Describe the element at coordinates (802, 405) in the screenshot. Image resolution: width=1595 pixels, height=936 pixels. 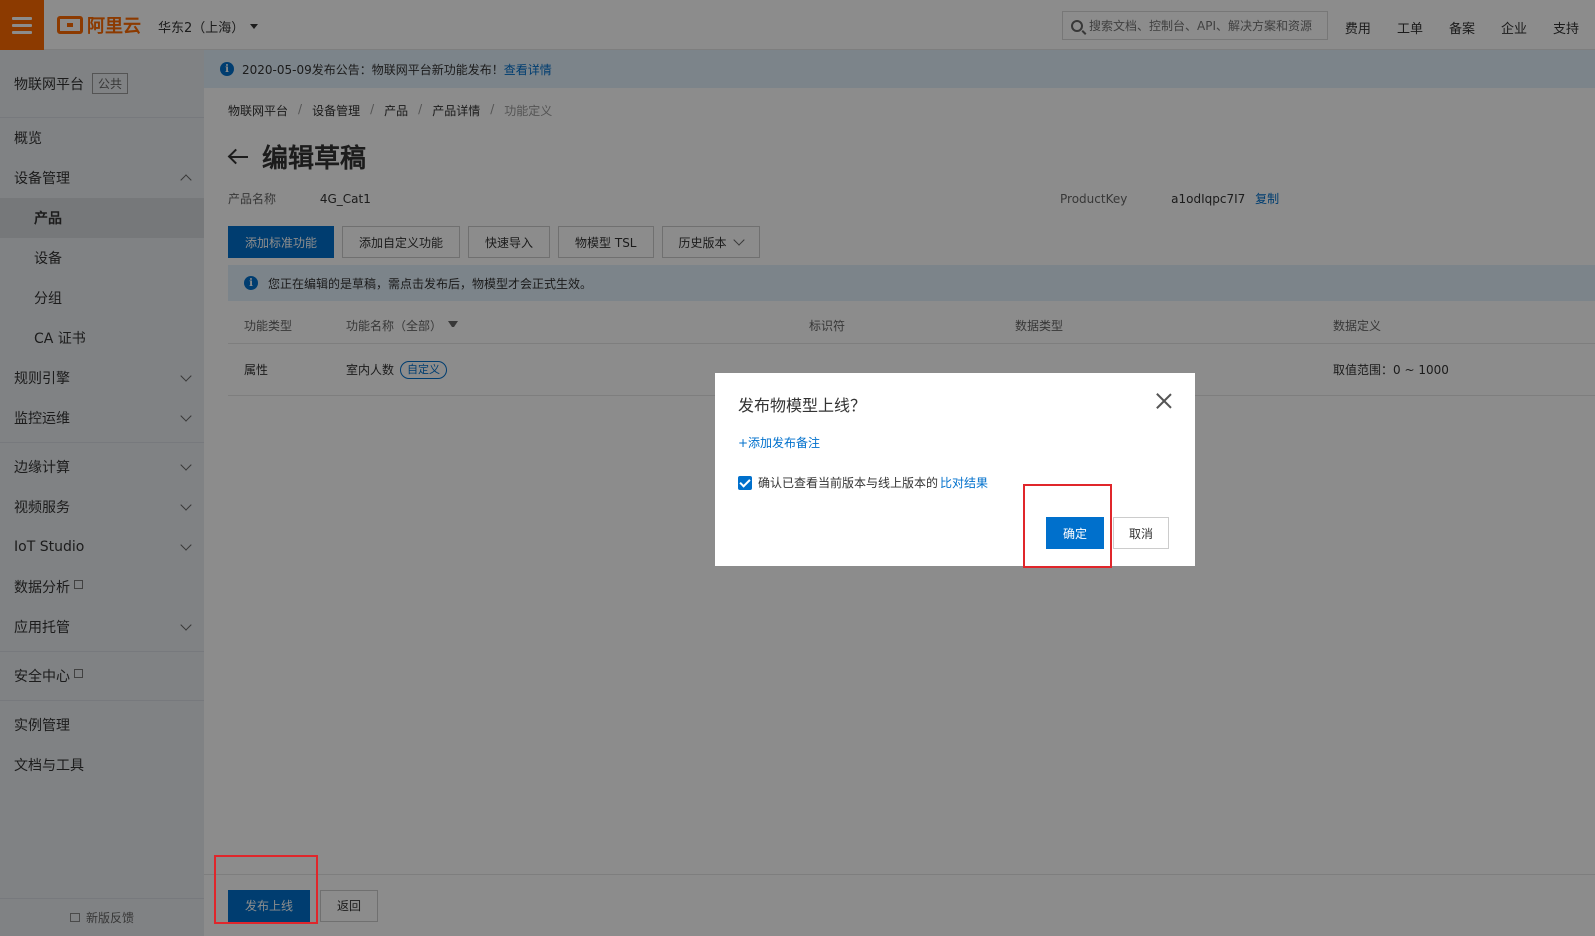
I see `dialog-title: 发布物模型上线？` at that location.